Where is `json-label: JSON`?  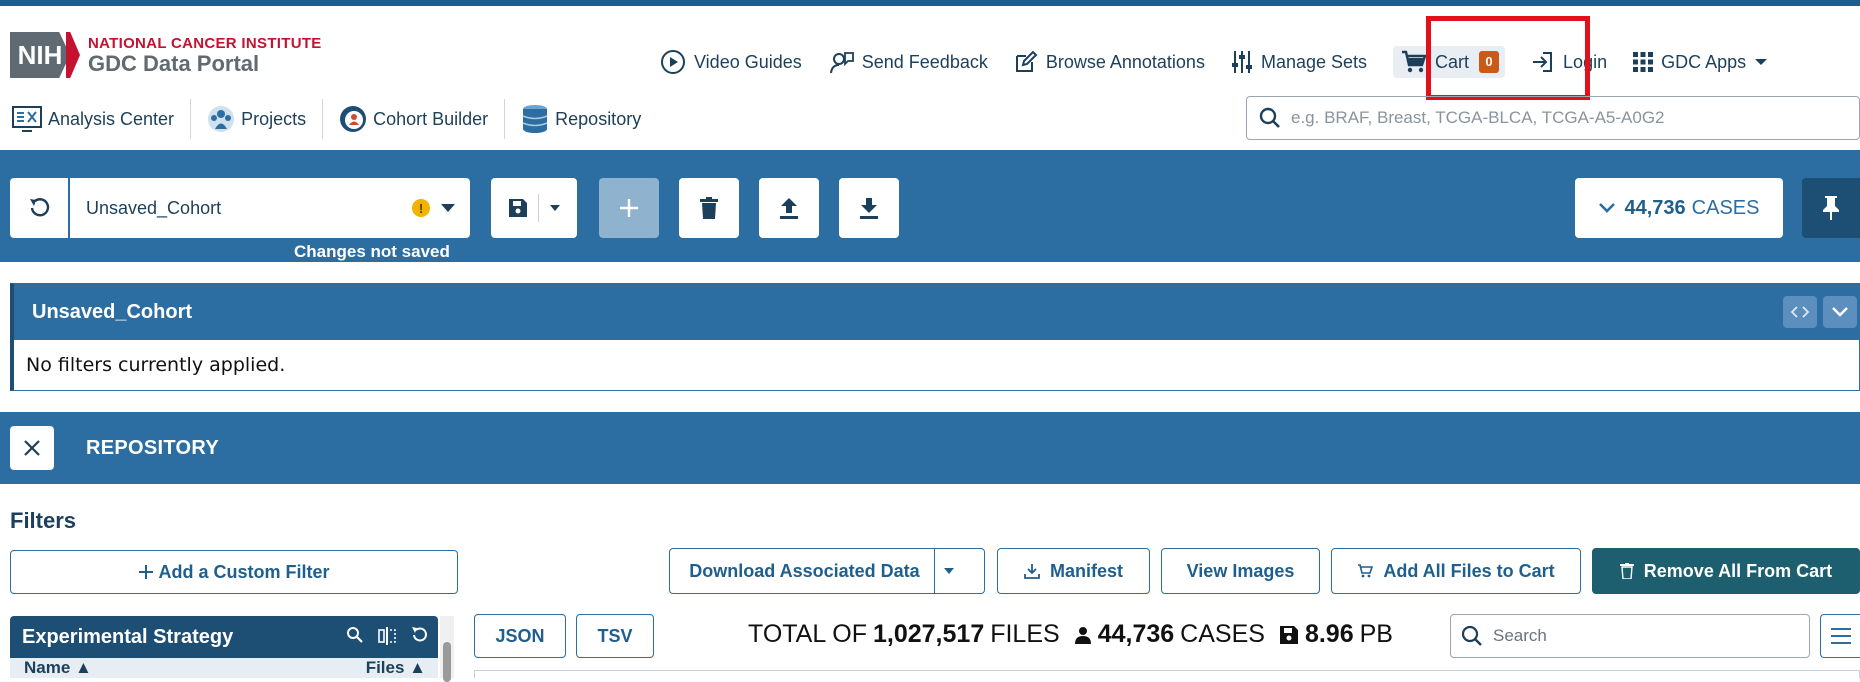
json-label: JSON is located at coordinates (520, 635).